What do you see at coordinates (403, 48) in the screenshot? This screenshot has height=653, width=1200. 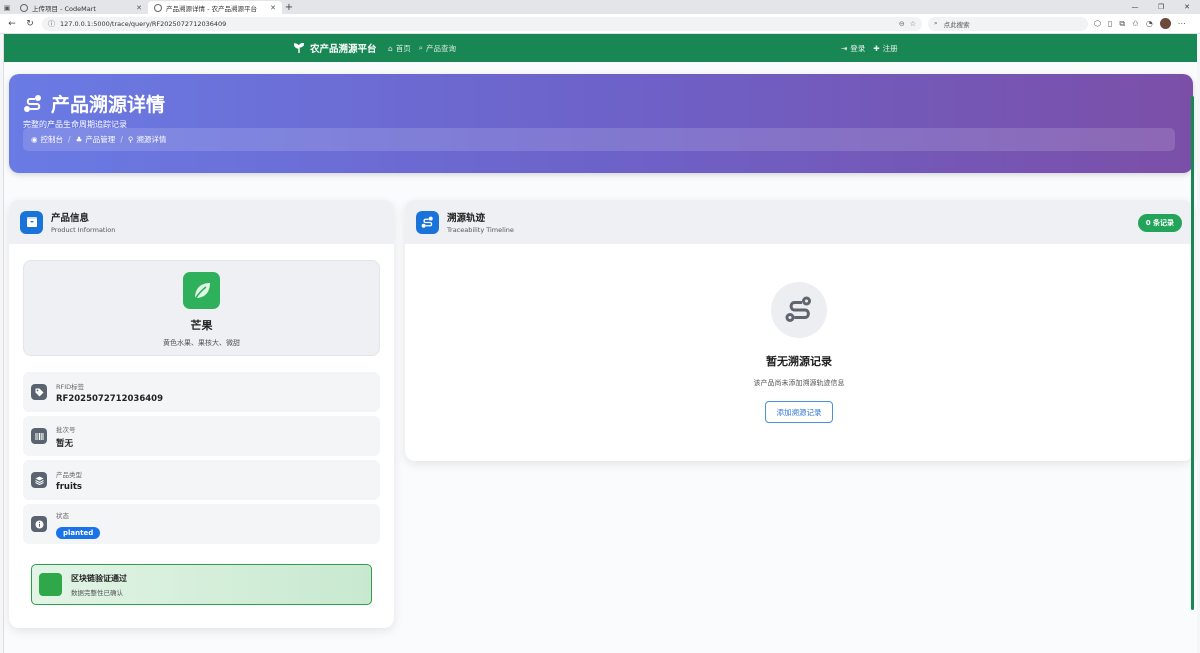 I see `nav-home-label: 首页` at bounding box center [403, 48].